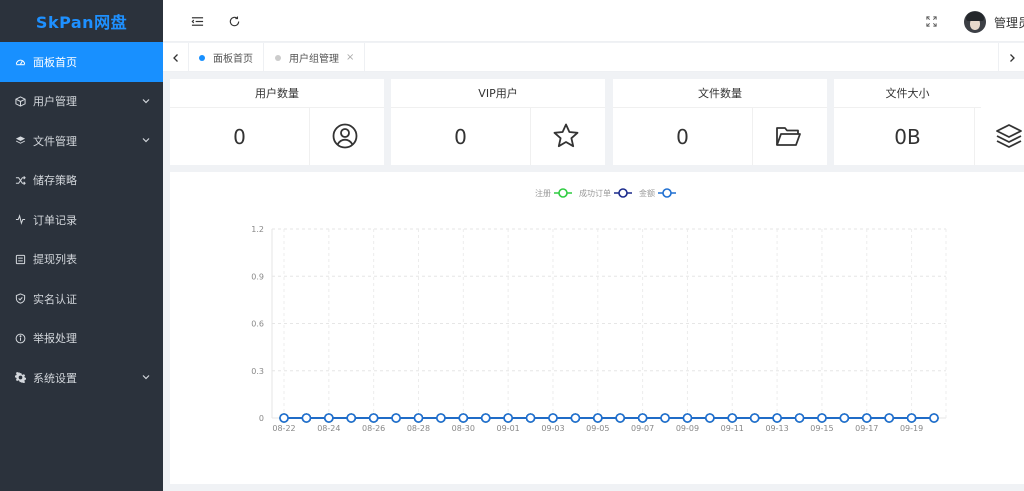 The height and width of the screenshot is (491, 1024). Describe the element at coordinates (720, 93) in the screenshot. I see `stat-title: 文件数量` at that location.